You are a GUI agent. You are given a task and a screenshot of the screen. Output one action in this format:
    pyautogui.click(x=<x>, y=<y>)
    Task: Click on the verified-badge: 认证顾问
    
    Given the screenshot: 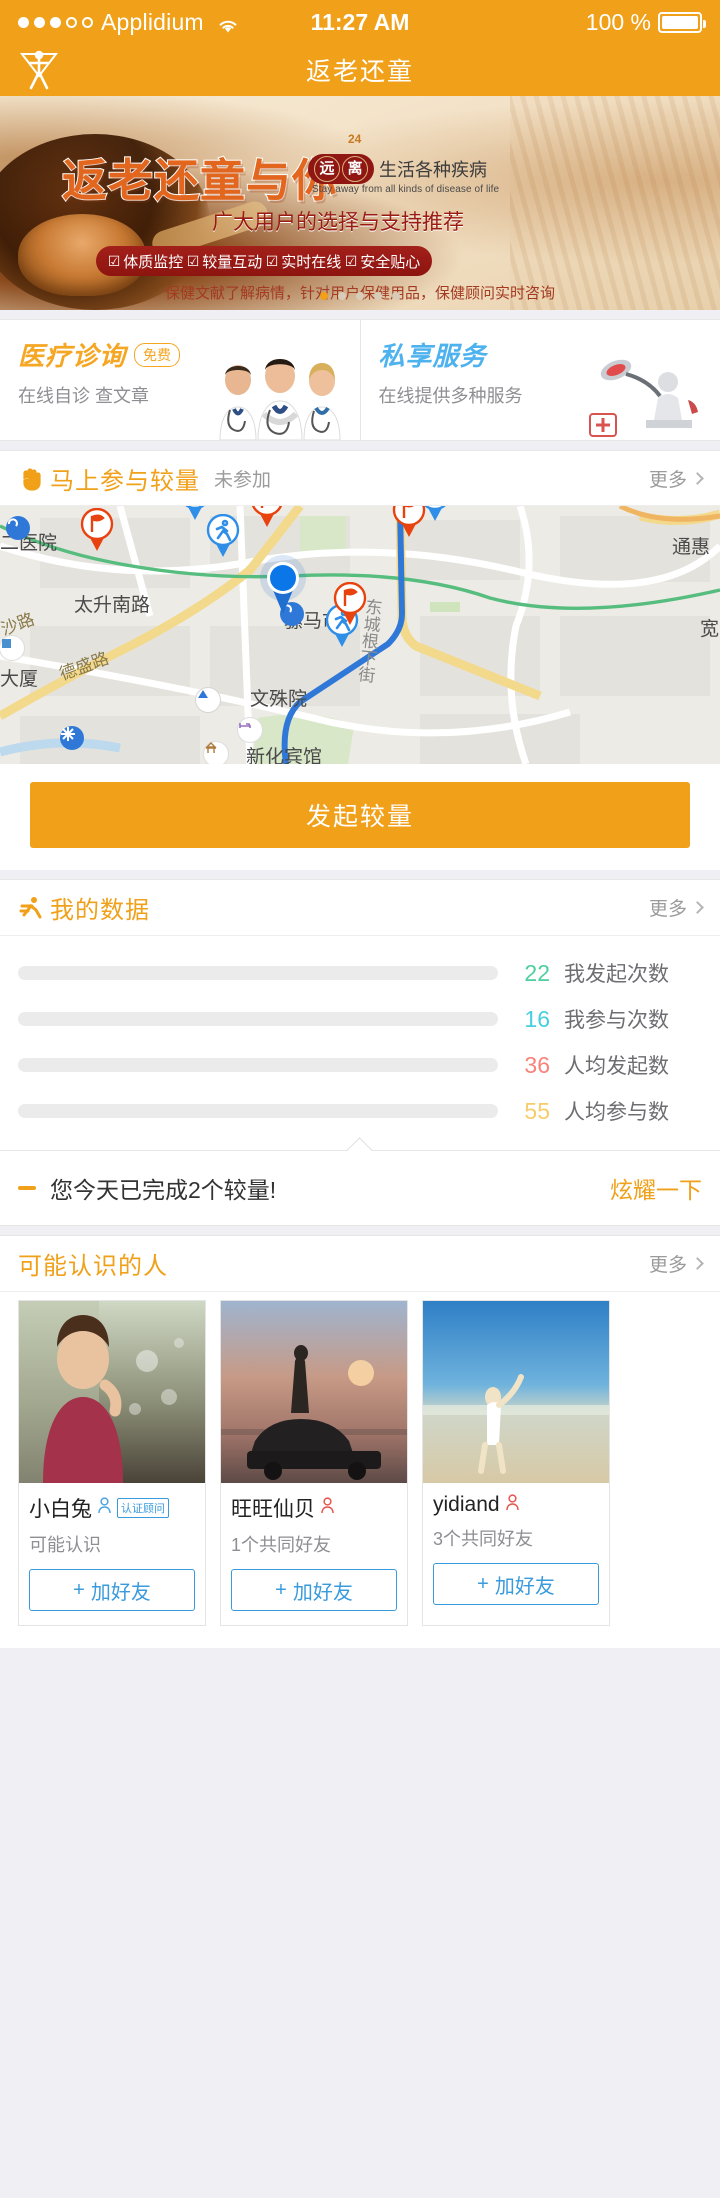 What is the action you would take?
    pyautogui.click(x=143, y=1508)
    